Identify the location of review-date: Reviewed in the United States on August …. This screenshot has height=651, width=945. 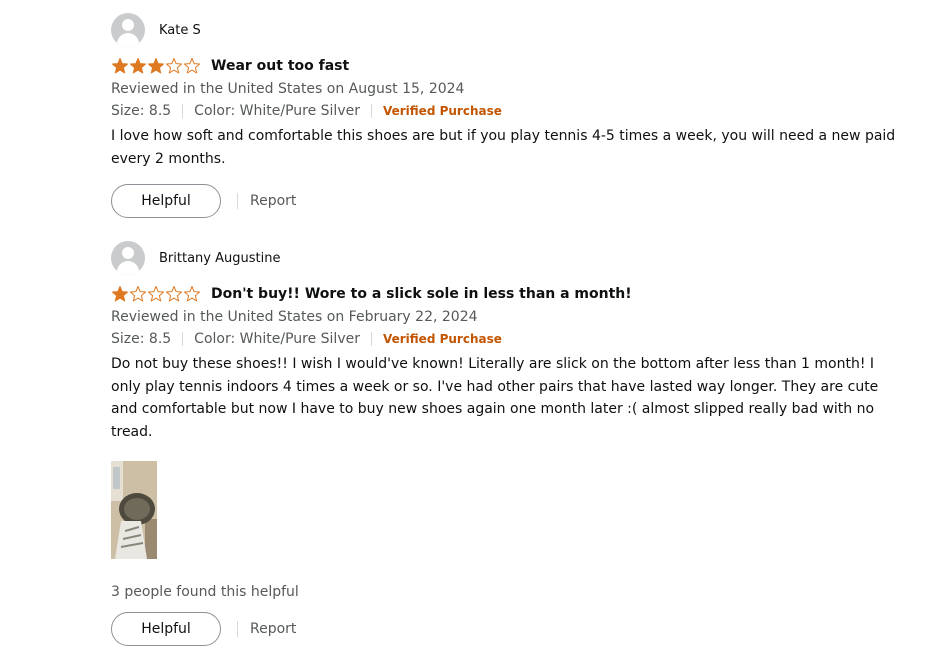
(288, 89).